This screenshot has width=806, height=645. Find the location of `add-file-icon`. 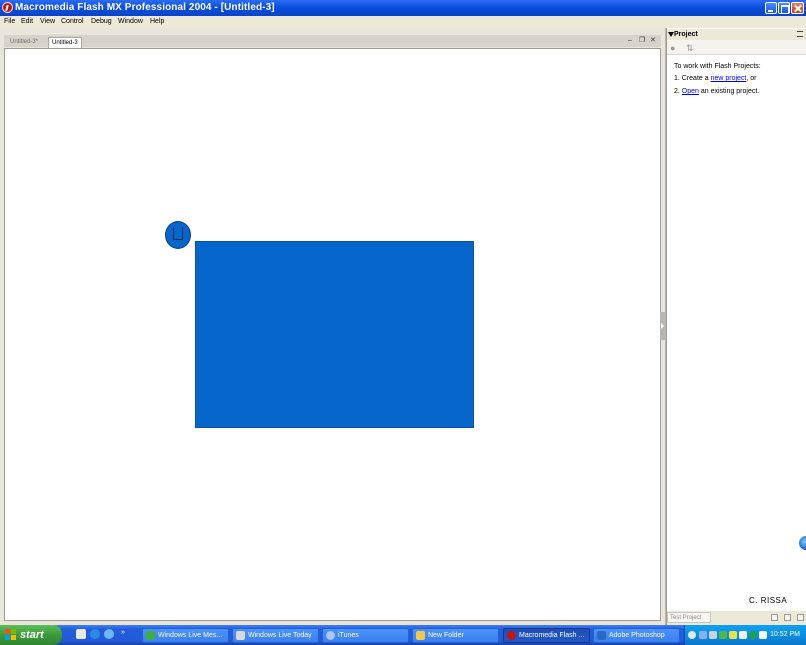

add-file-icon is located at coordinates (774, 617).